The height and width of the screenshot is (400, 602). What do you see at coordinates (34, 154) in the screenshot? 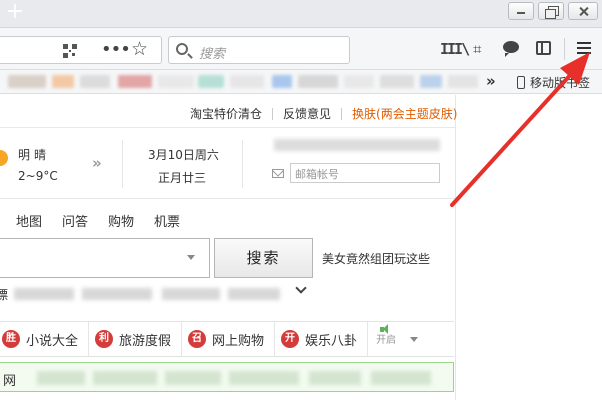
I see `weather-condition: 明晴` at bounding box center [34, 154].